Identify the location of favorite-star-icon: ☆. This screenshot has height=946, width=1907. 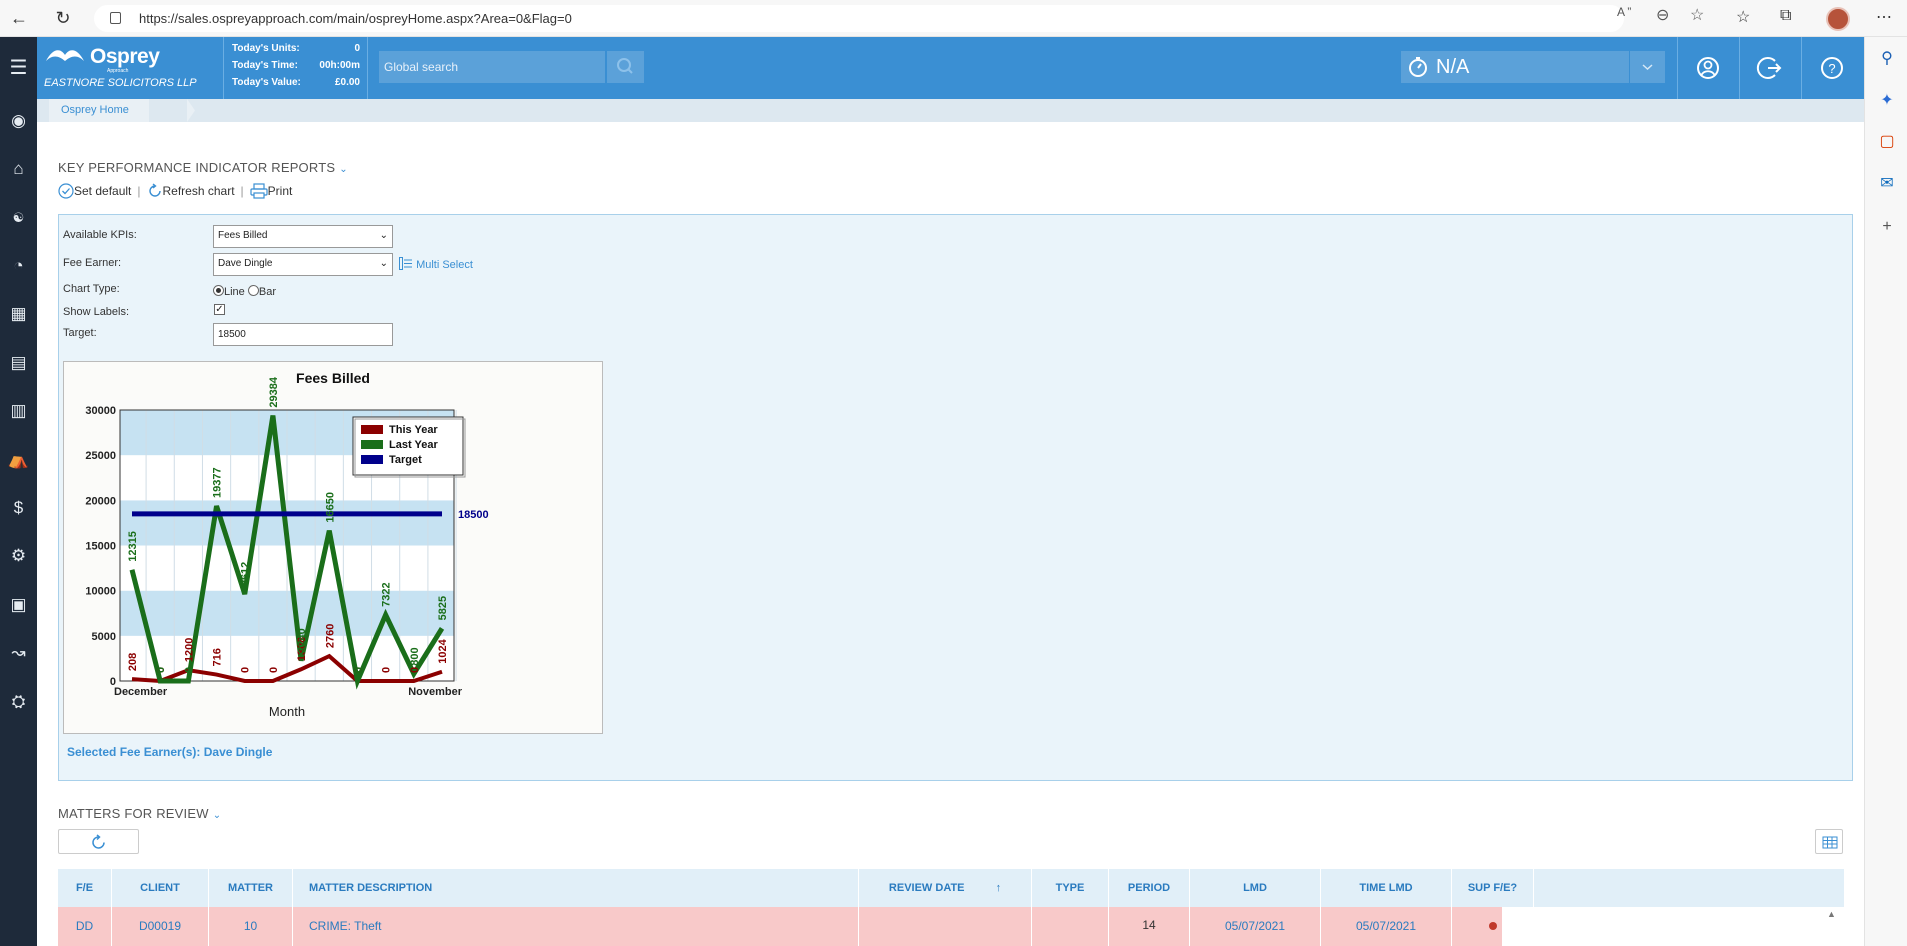
(1697, 15).